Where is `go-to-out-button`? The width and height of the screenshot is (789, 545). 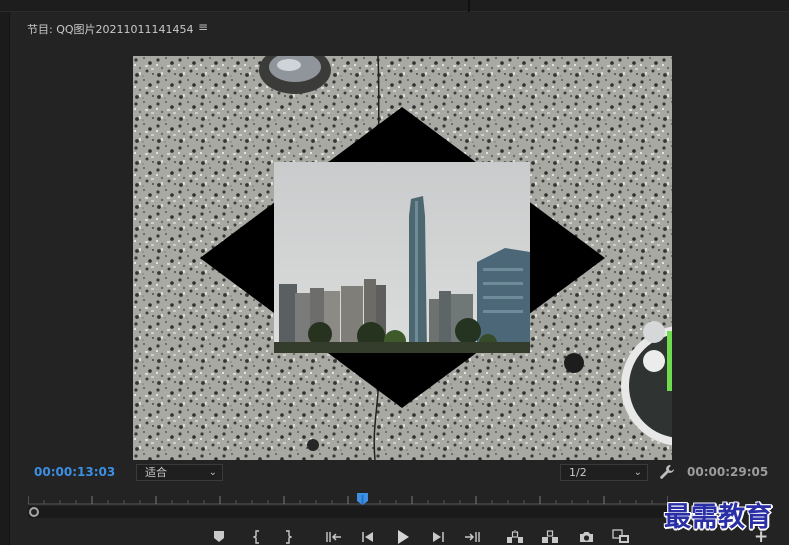 go-to-out-button is located at coordinates (472, 536).